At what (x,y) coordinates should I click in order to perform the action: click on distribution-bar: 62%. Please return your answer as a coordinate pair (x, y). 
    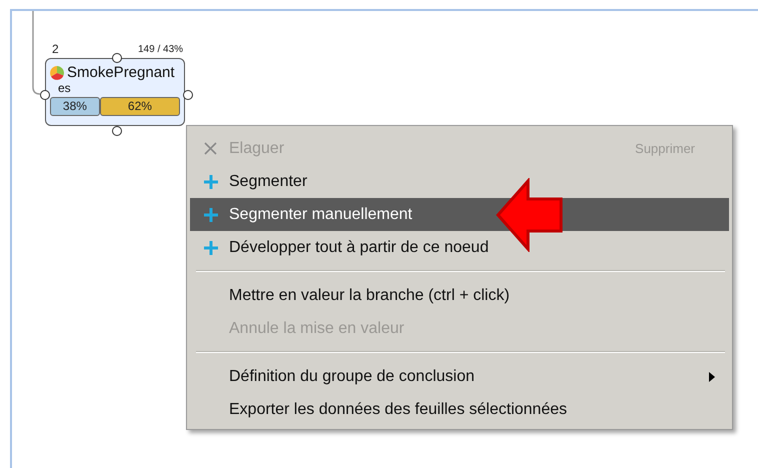
    Looking at the image, I should click on (140, 106).